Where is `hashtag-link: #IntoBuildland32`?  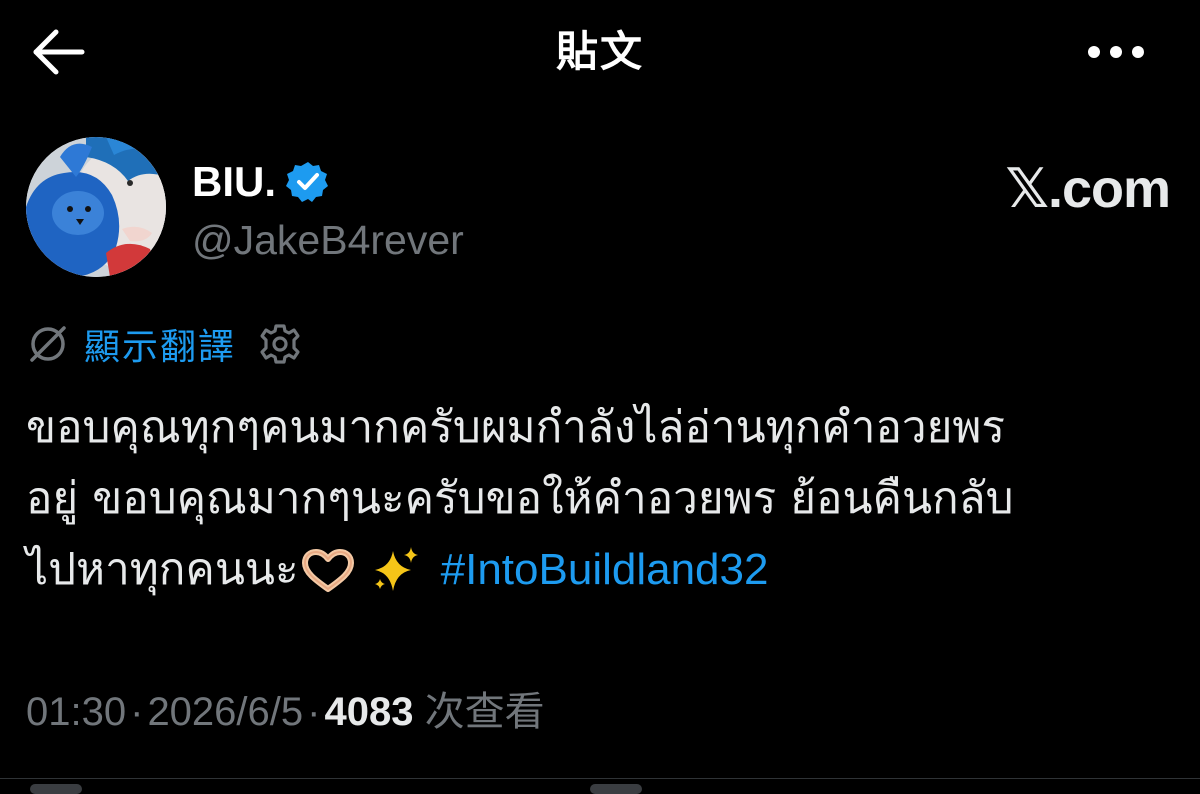
hashtag-link: #IntoBuildland32 is located at coordinates (605, 569).